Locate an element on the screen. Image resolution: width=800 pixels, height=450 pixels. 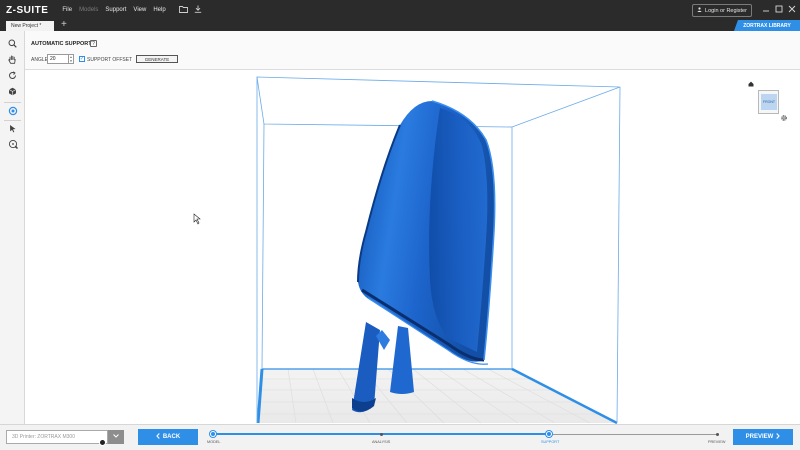
chevron-down-icon is located at coordinates (116, 437).